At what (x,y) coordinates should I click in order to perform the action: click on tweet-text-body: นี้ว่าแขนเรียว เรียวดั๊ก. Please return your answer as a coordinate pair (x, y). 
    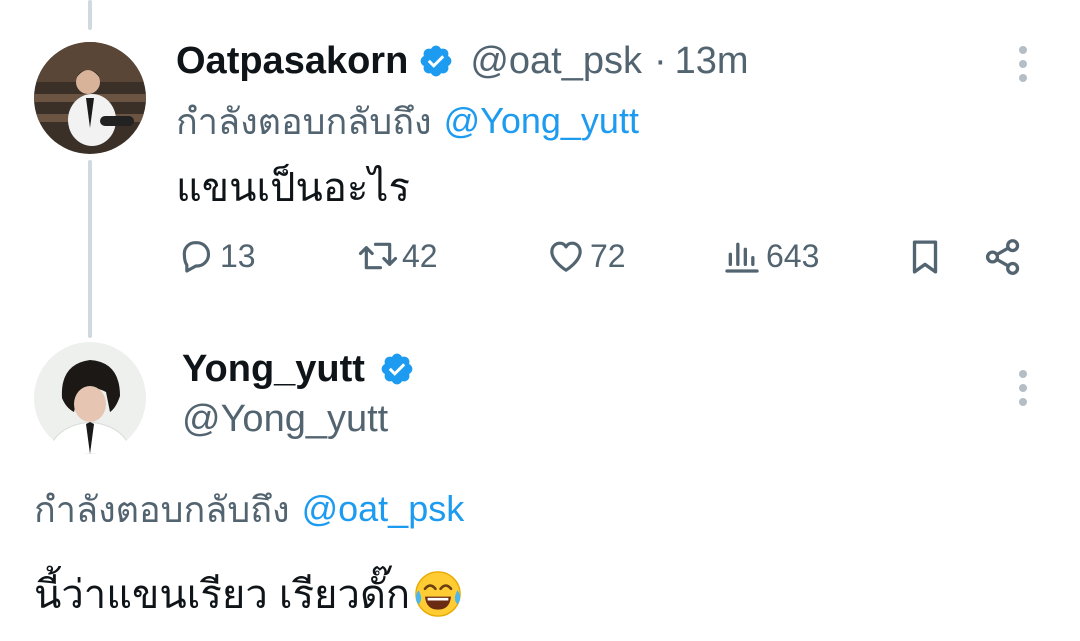
    Looking at the image, I should click on (222, 595).